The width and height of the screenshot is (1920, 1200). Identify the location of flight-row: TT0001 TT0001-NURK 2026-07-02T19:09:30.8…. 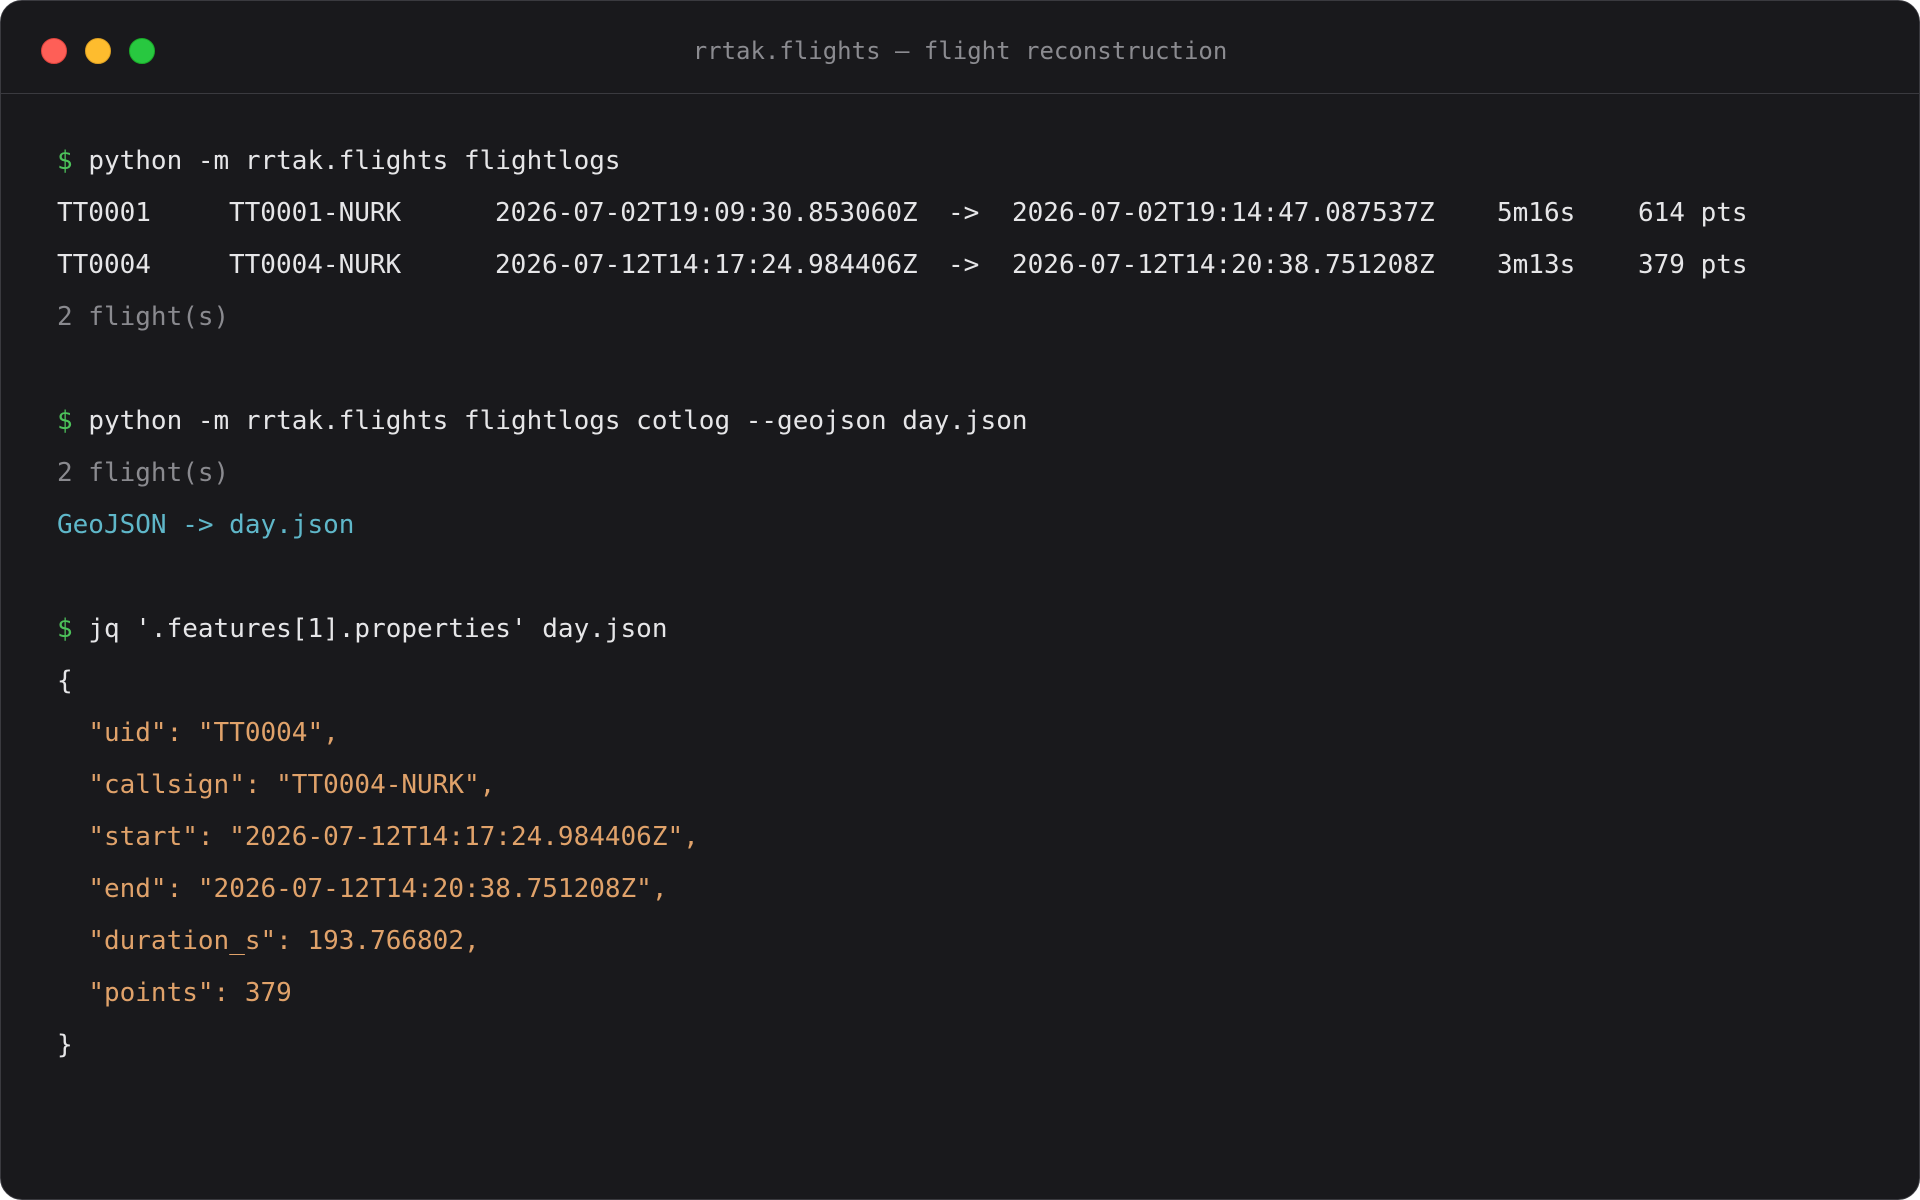
(967, 213).